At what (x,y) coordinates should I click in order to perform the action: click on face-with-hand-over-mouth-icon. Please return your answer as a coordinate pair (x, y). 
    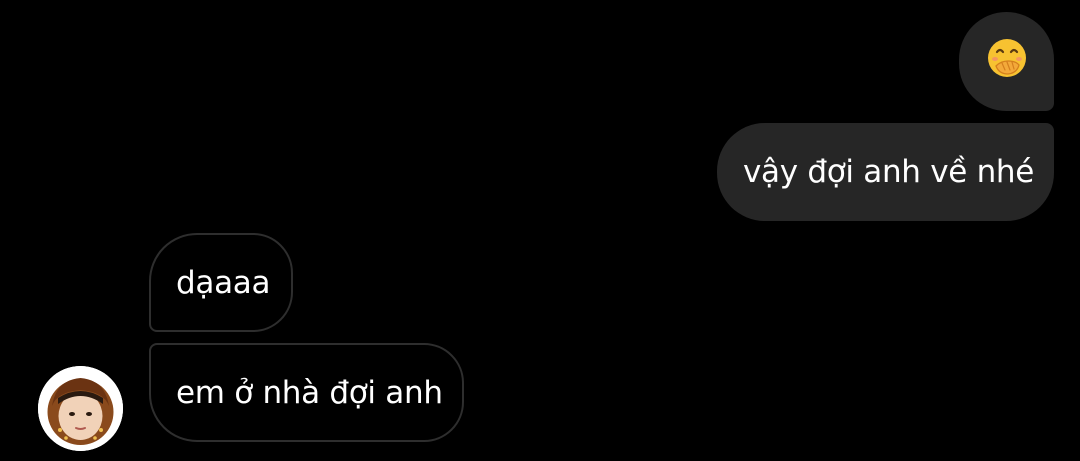
    Looking at the image, I should click on (1007, 62).